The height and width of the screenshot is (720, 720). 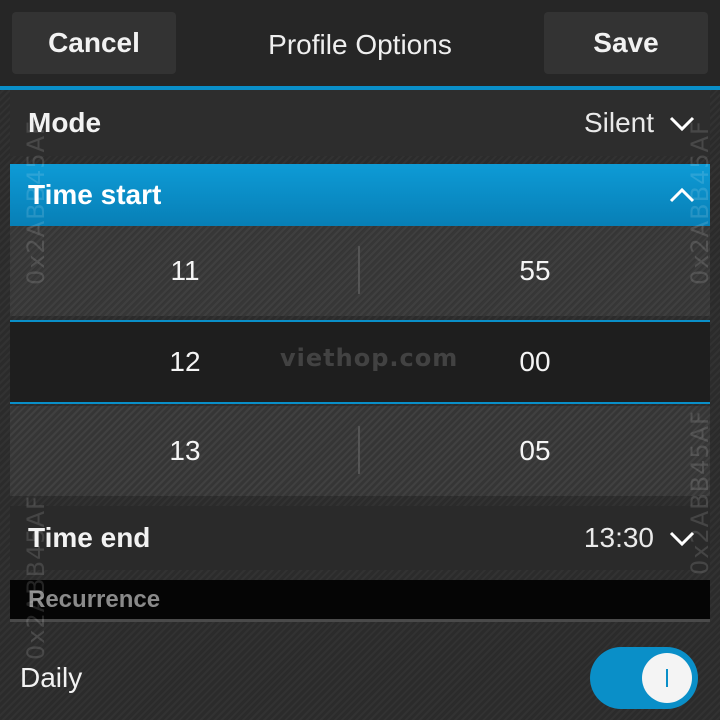 What do you see at coordinates (185, 271) in the screenshot?
I see `picker-hour: 11` at bounding box center [185, 271].